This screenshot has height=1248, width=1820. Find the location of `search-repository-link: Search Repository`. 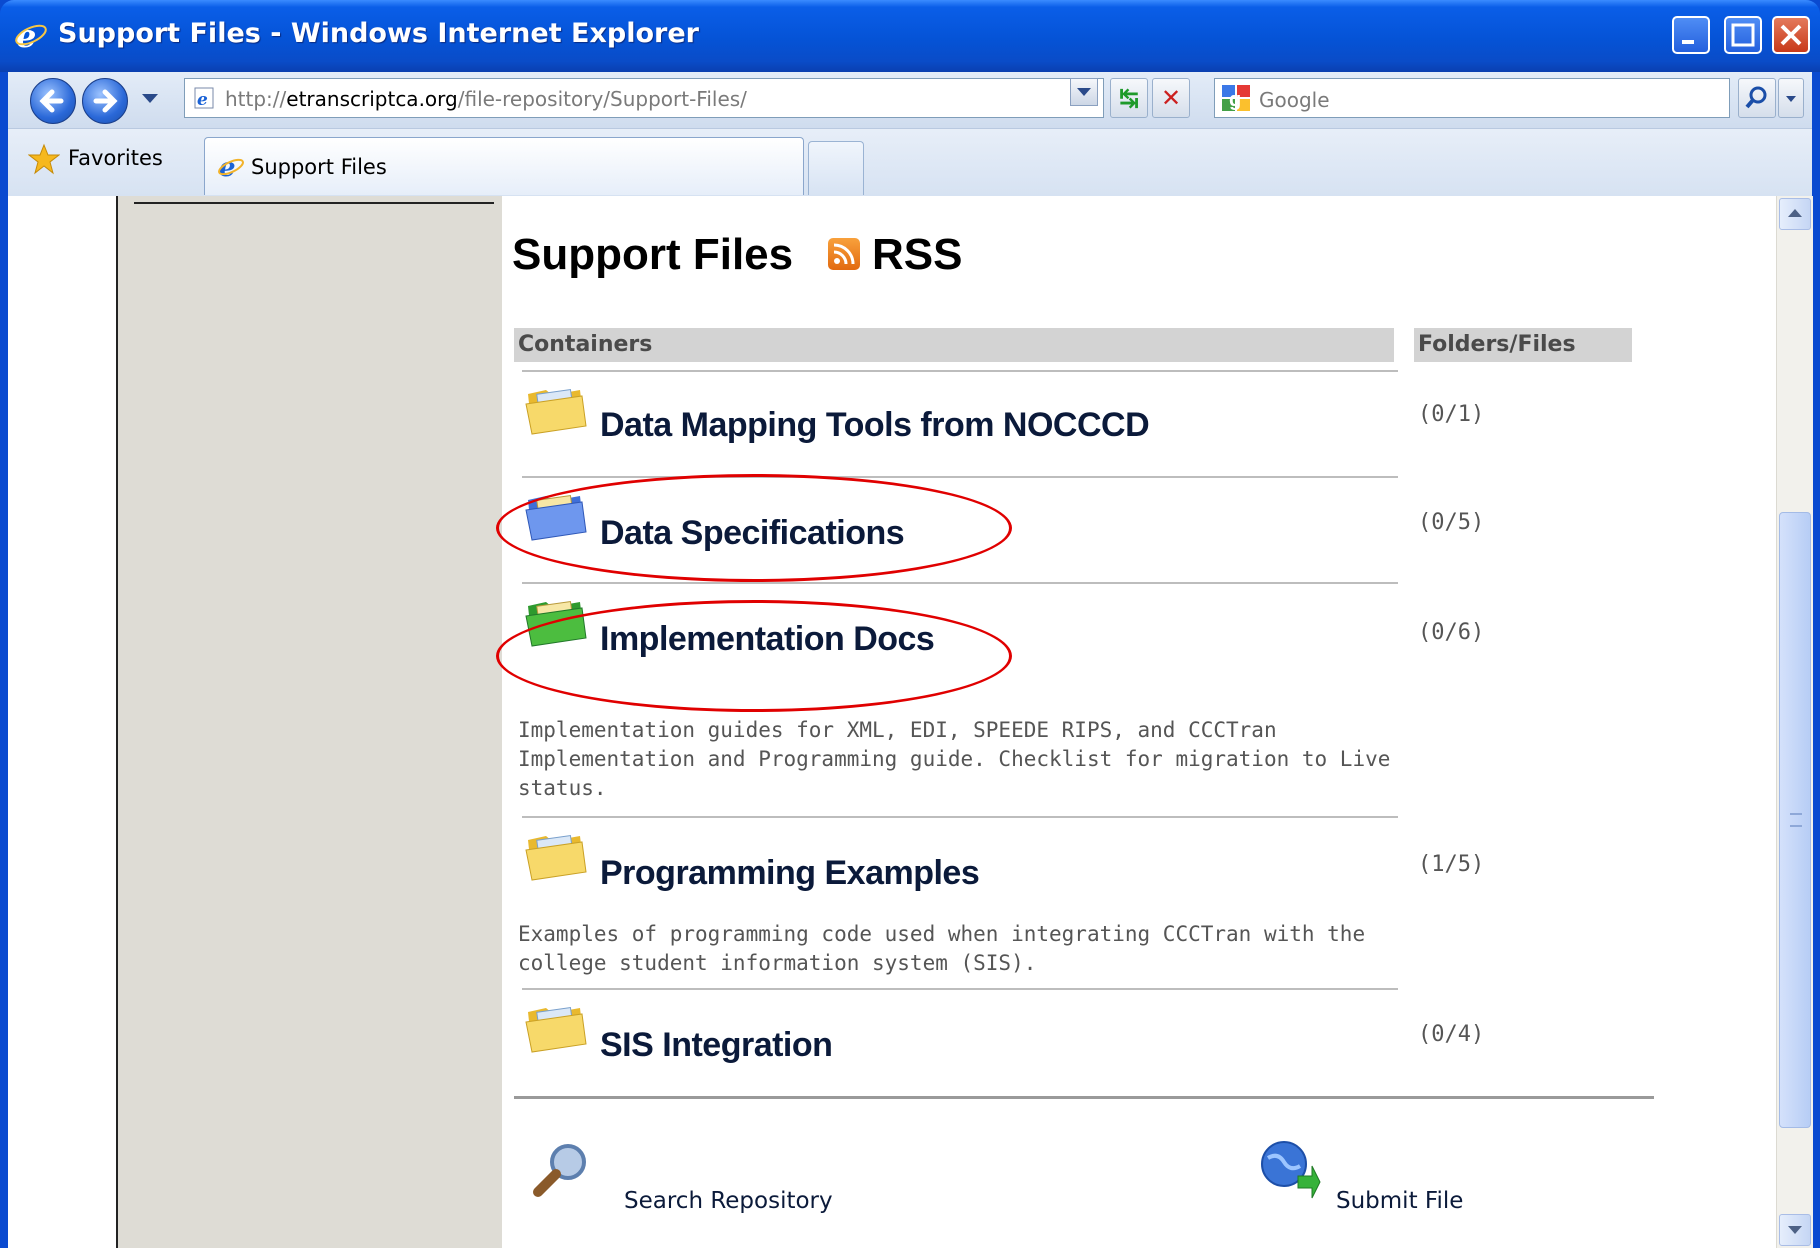

search-repository-link: Search Repository is located at coordinates (728, 1201).